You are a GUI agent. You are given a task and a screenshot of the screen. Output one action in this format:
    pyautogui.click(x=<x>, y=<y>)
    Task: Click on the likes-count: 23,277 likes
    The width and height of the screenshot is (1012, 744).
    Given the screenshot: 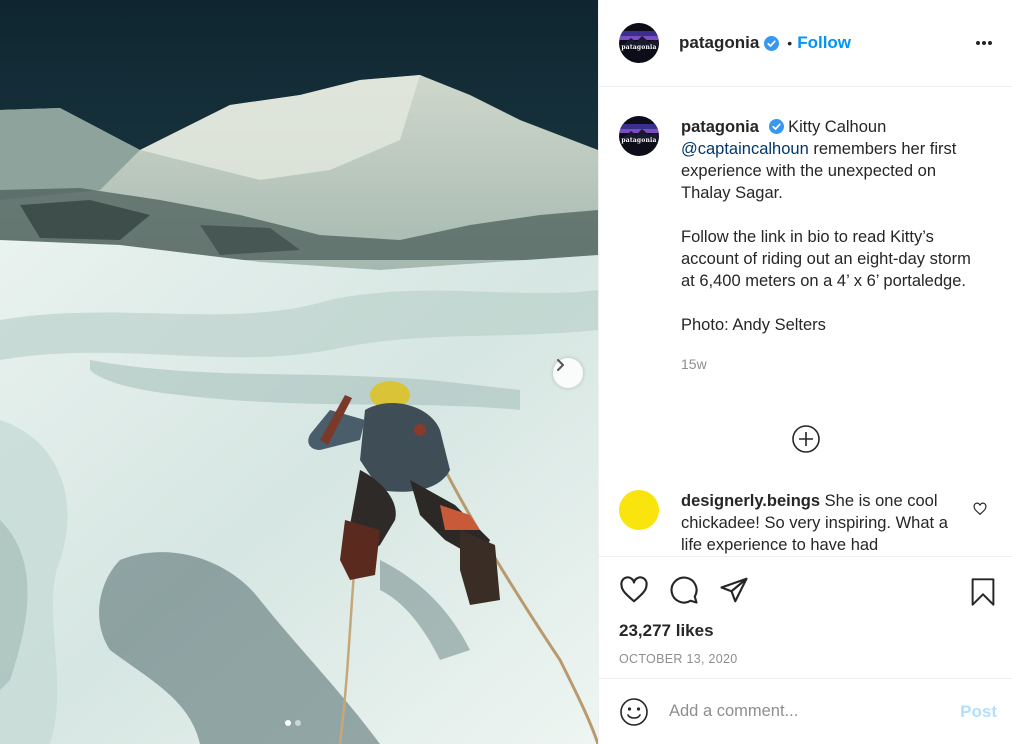 What is the action you would take?
    pyautogui.click(x=666, y=631)
    